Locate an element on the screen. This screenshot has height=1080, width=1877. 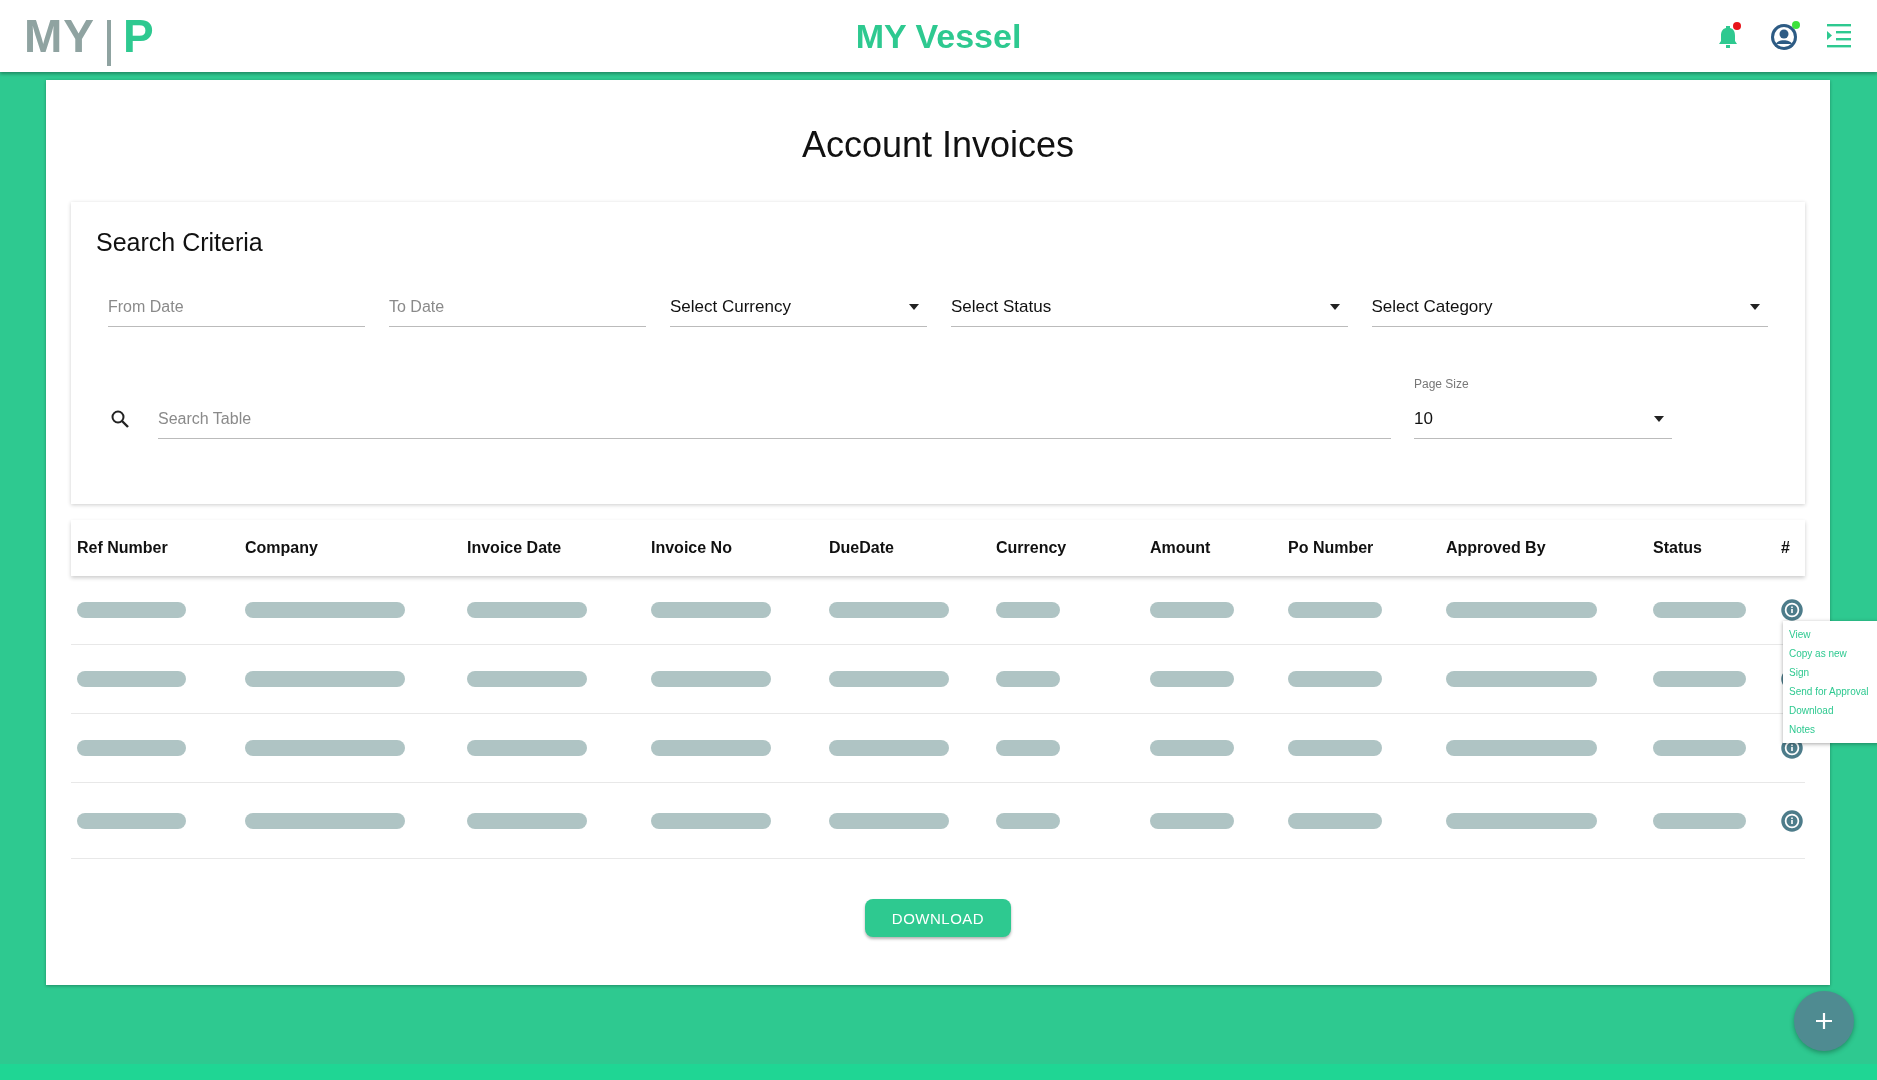
column-header: Po Number is located at coordinates (1331, 548).